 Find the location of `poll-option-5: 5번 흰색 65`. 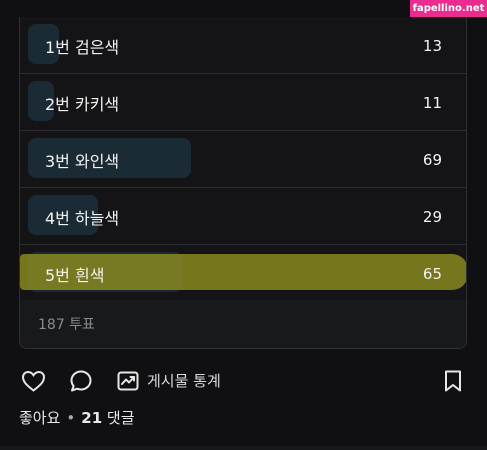

poll-option-5: 5번 흰색 65 is located at coordinates (243, 273).